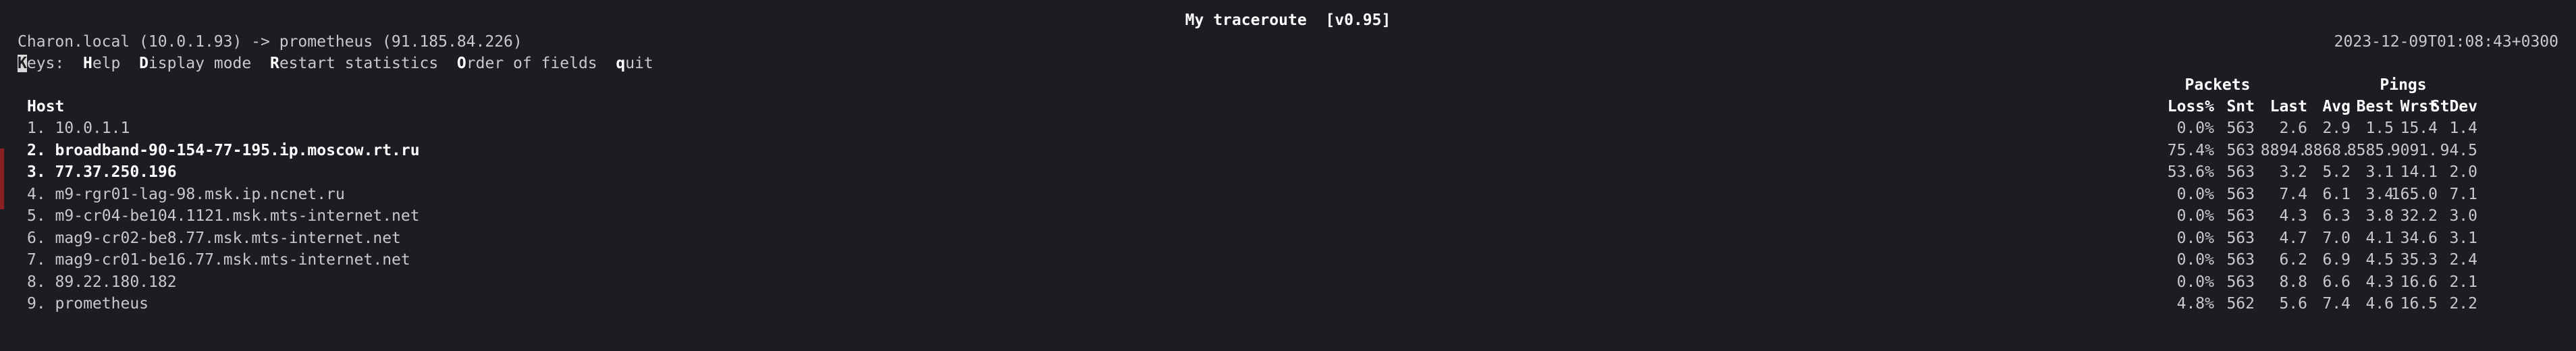 The width and height of the screenshot is (2576, 351). What do you see at coordinates (2419, 128) in the screenshot?
I see `hop-cell: 15.4` at bounding box center [2419, 128].